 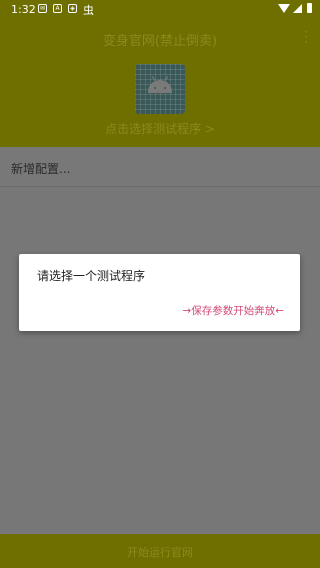 I want to click on status-bar: 1:32 ✉ A ◈ 虫, so click(x=160, y=9).